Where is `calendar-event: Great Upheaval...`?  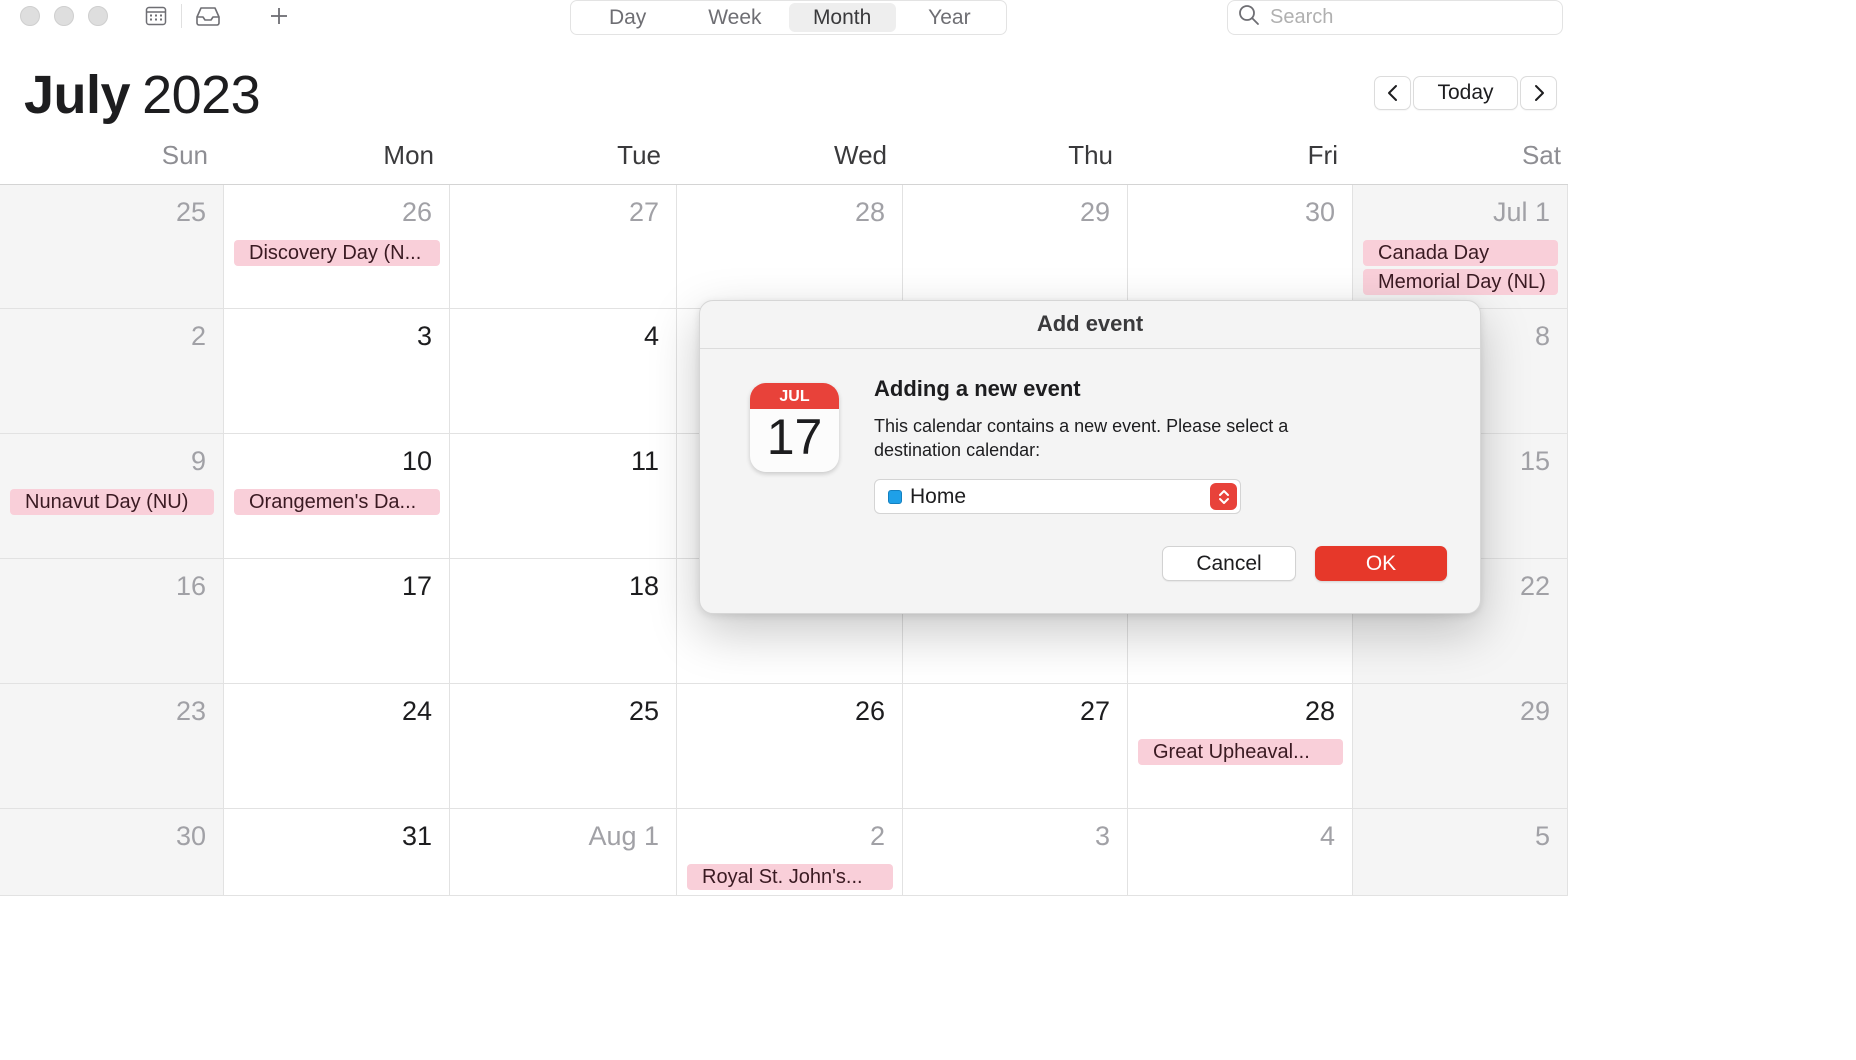 calendar-event: Great Upheaval... is located at coordinates (1240, 752).